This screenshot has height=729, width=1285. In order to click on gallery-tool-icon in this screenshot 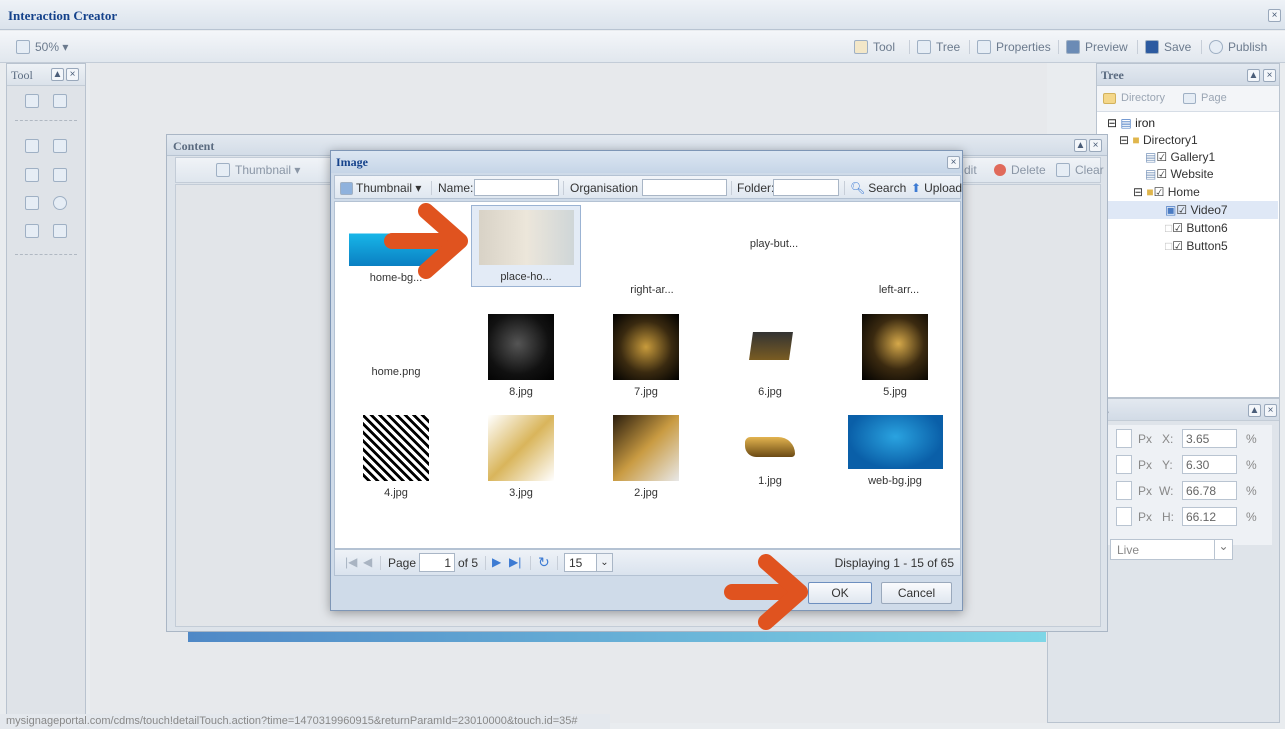, I will do `click(32, 203)`.